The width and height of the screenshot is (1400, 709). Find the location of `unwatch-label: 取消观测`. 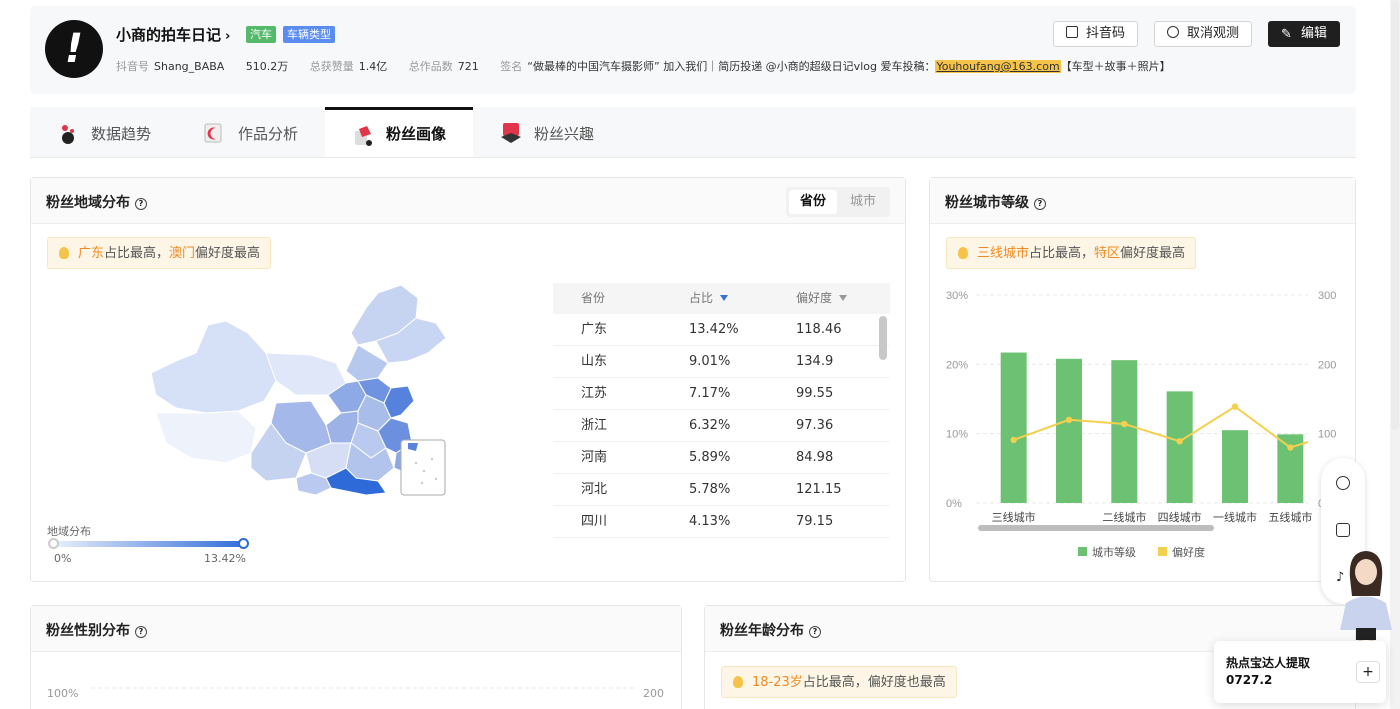

unwatch-label: 取消观测 is located at coordinates (1213, 33).